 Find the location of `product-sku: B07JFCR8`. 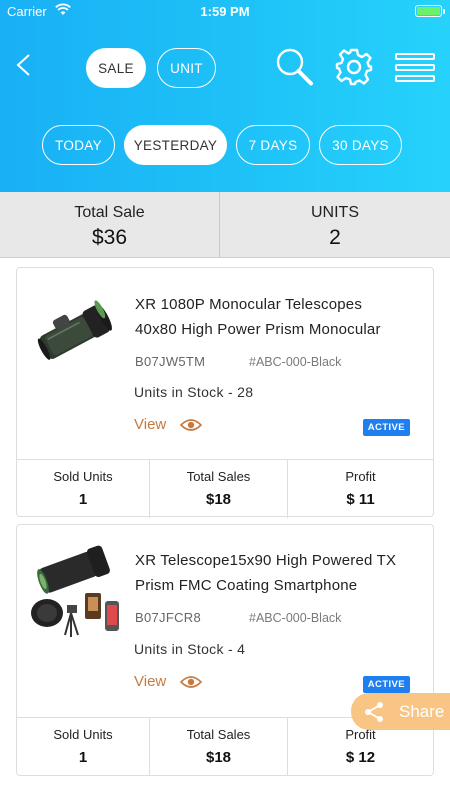

product-sku: B07JFCR8 is located at coordinates (168, 617).